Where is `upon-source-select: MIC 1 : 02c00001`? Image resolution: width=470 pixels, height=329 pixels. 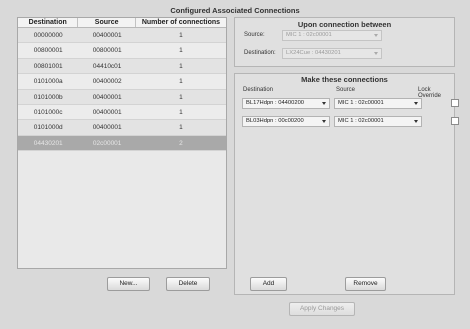
upon-source-select: MIC 1 : 02c00001 is located at coordinates (332, 35).